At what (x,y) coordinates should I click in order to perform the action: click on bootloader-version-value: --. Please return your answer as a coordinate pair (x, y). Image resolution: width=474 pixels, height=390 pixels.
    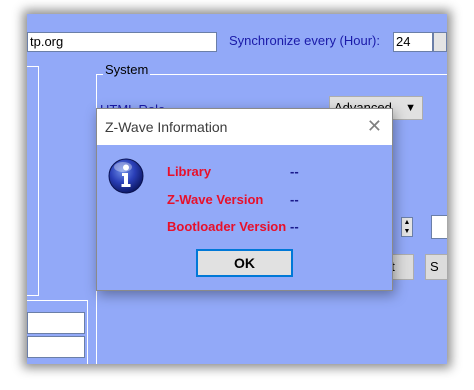
    Looking at the image, I should click on (294, 226).